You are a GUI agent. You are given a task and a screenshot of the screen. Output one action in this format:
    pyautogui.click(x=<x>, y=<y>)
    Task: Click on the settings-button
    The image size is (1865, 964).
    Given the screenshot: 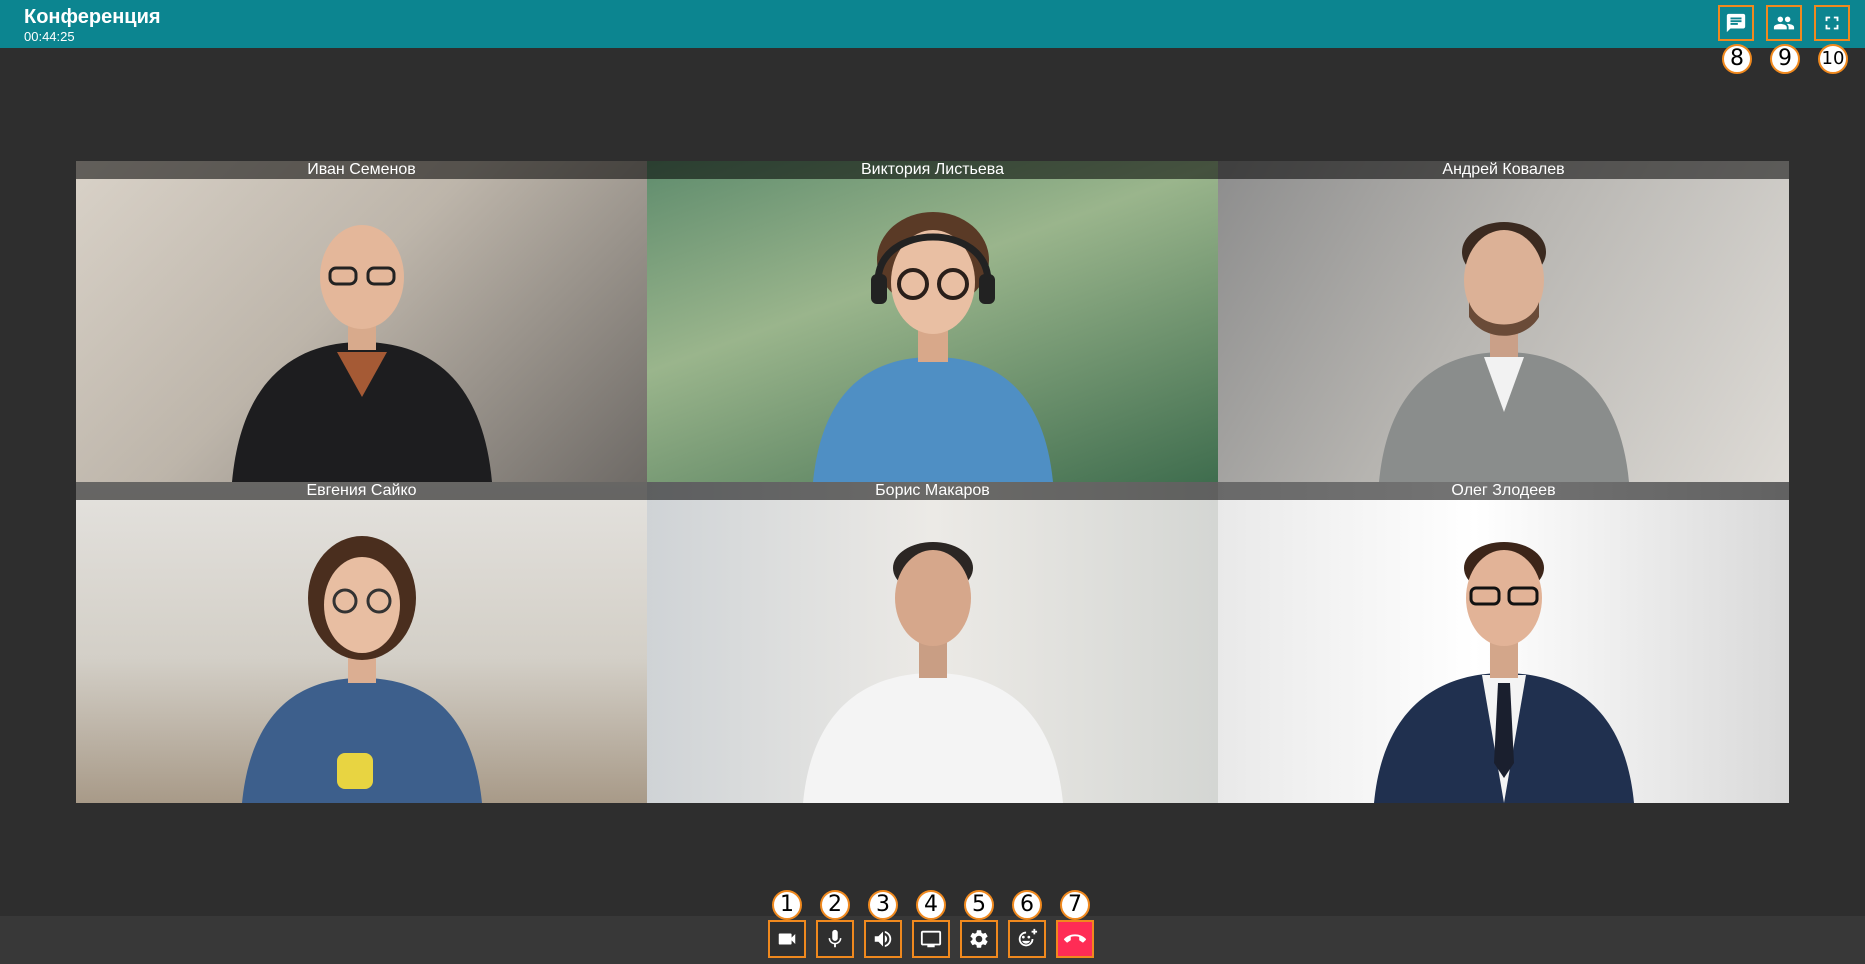 What is the action you would take?
    pyautogui.click(x=979, y=939)
    